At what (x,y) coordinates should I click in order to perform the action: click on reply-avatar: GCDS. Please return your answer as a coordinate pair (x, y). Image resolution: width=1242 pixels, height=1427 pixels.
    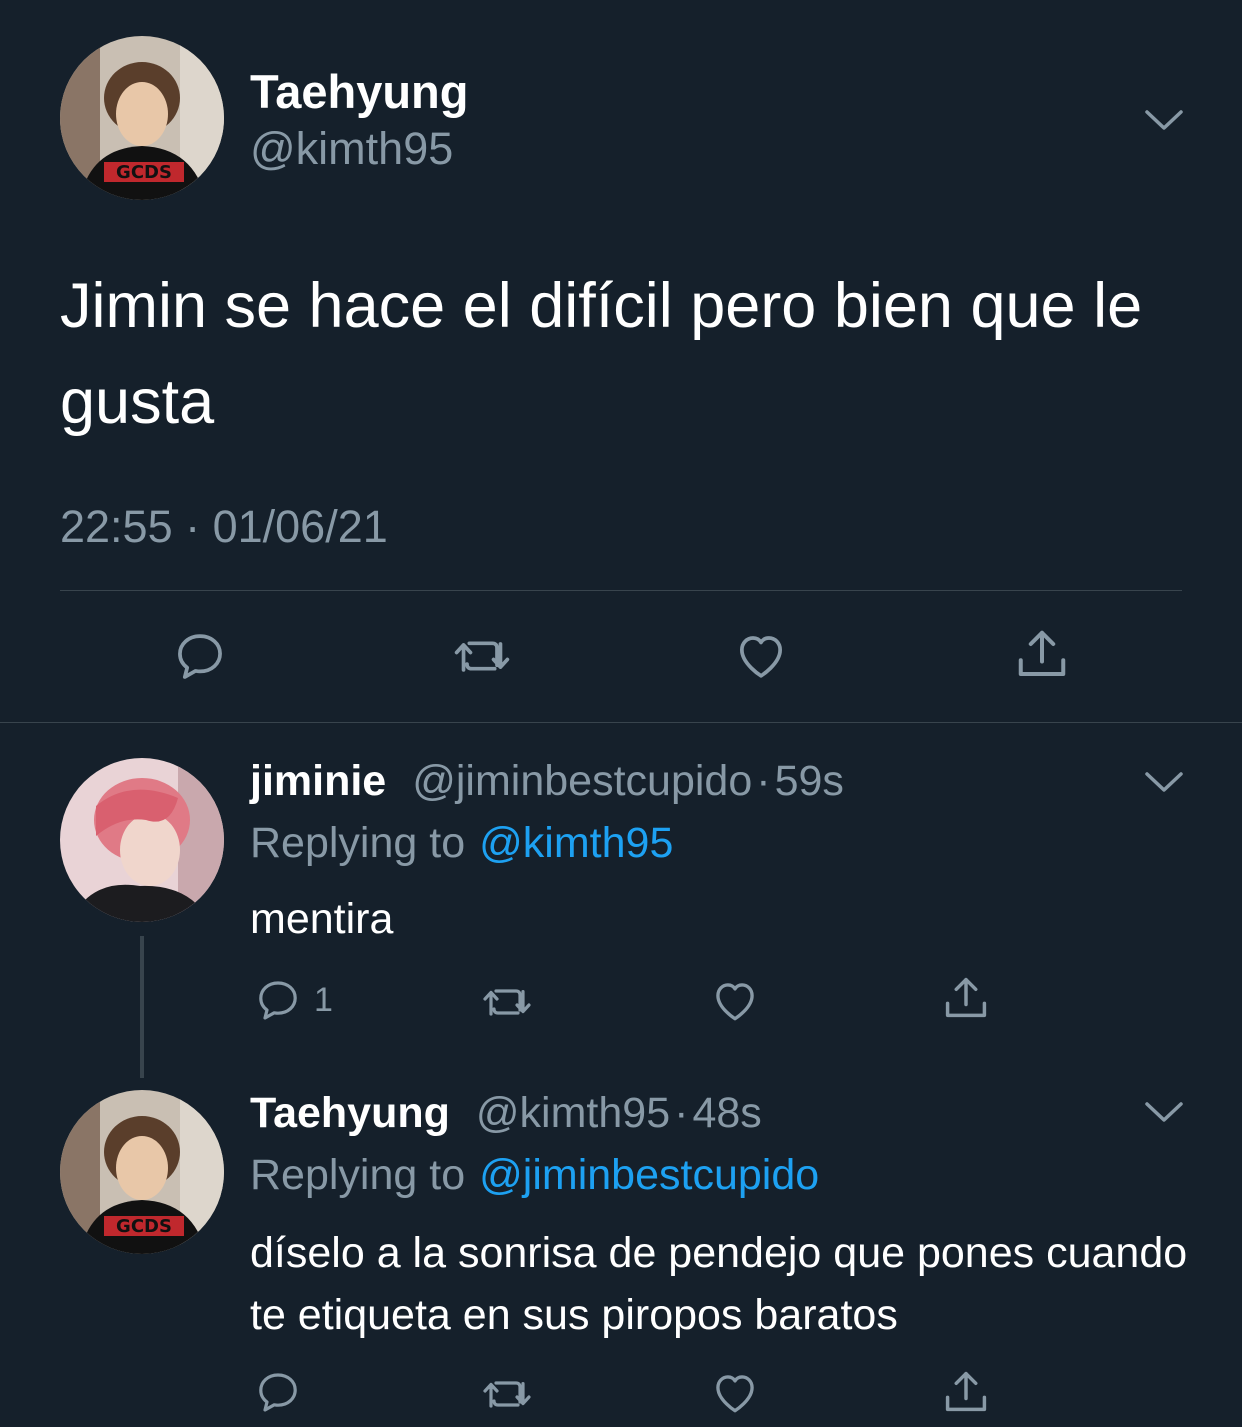
    Looking at the image, I should click on (142, 1172).